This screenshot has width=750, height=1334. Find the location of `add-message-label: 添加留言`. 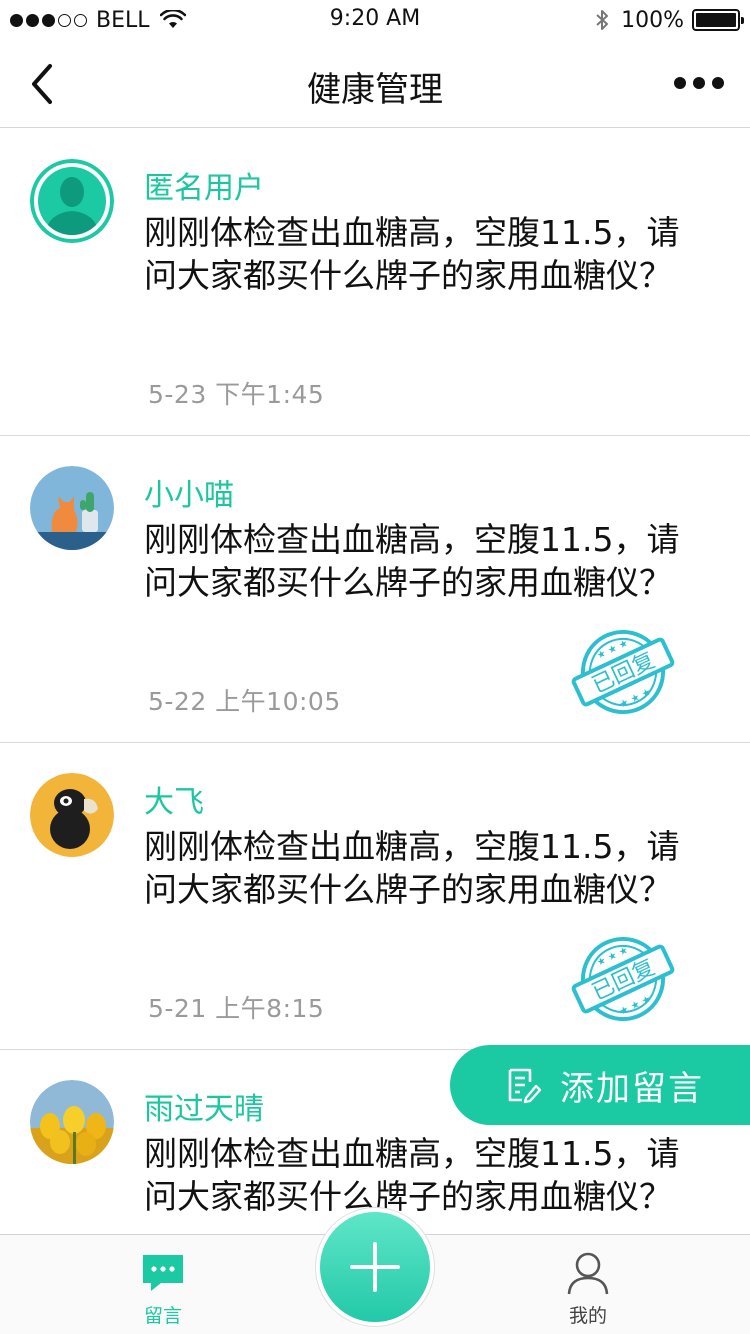

add-message-label: 添加留言 is located at coordinates (632, 1088).